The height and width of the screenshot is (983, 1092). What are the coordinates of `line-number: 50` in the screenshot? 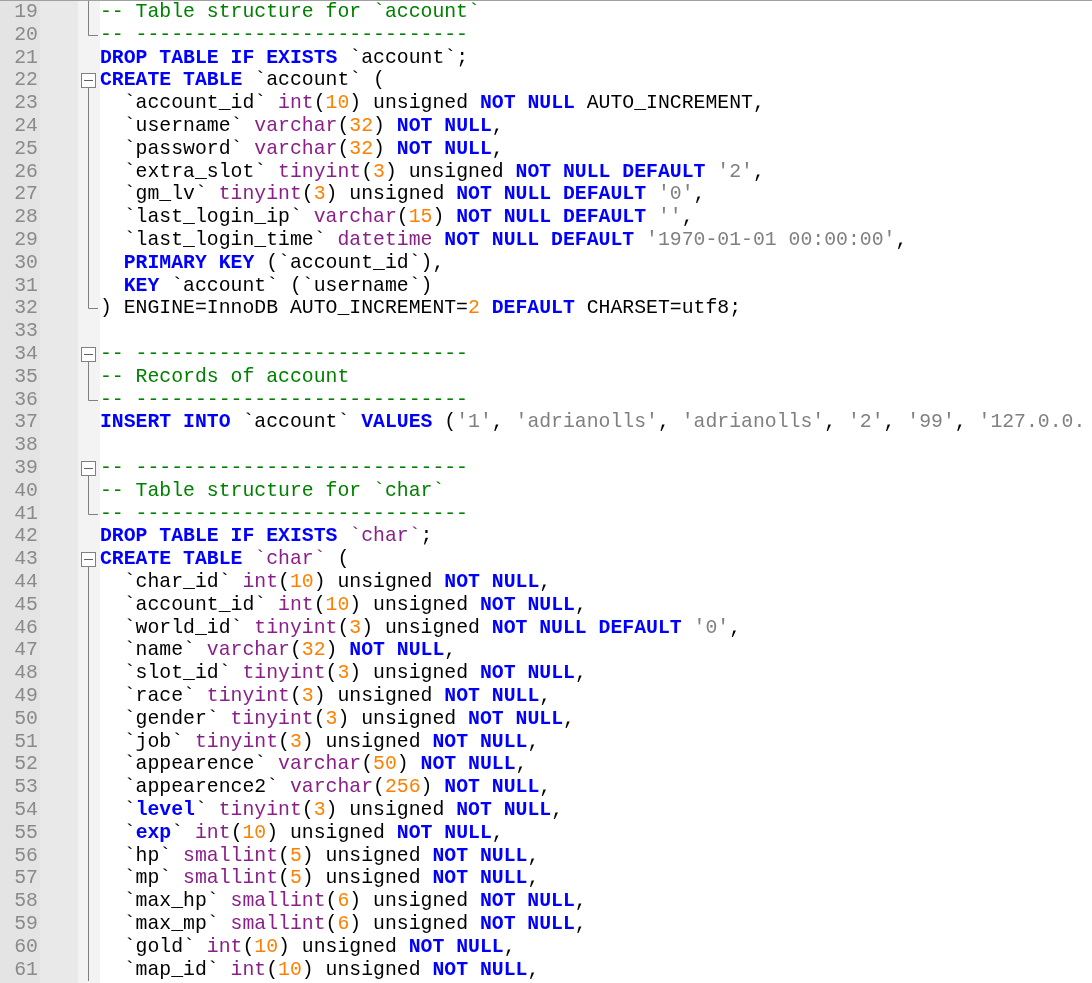 It's located at (26, 719).